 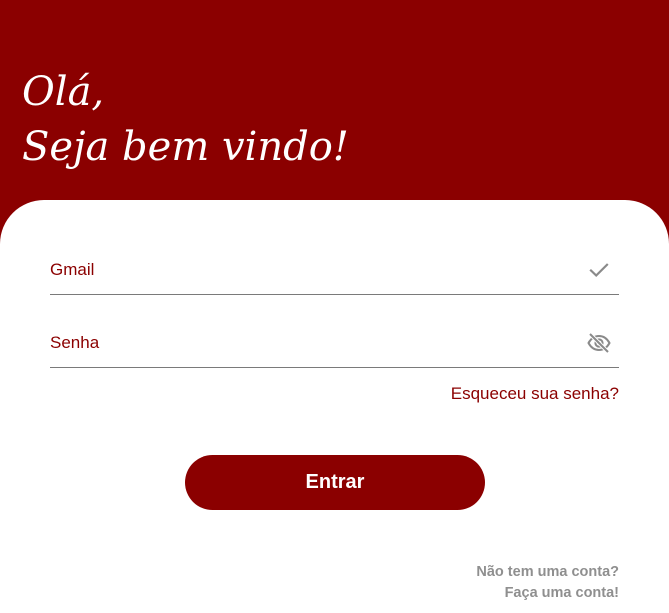 What do you see at coordinates (335, 482) in the screenshot?
I see `login-button: Entrar` at bounding box center [335, 482].